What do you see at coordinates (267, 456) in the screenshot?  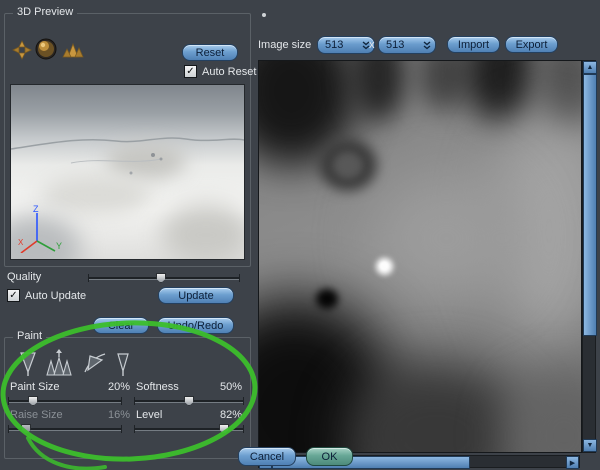 I see `cancel-button: Cancel` at bounding box center [267, 456].